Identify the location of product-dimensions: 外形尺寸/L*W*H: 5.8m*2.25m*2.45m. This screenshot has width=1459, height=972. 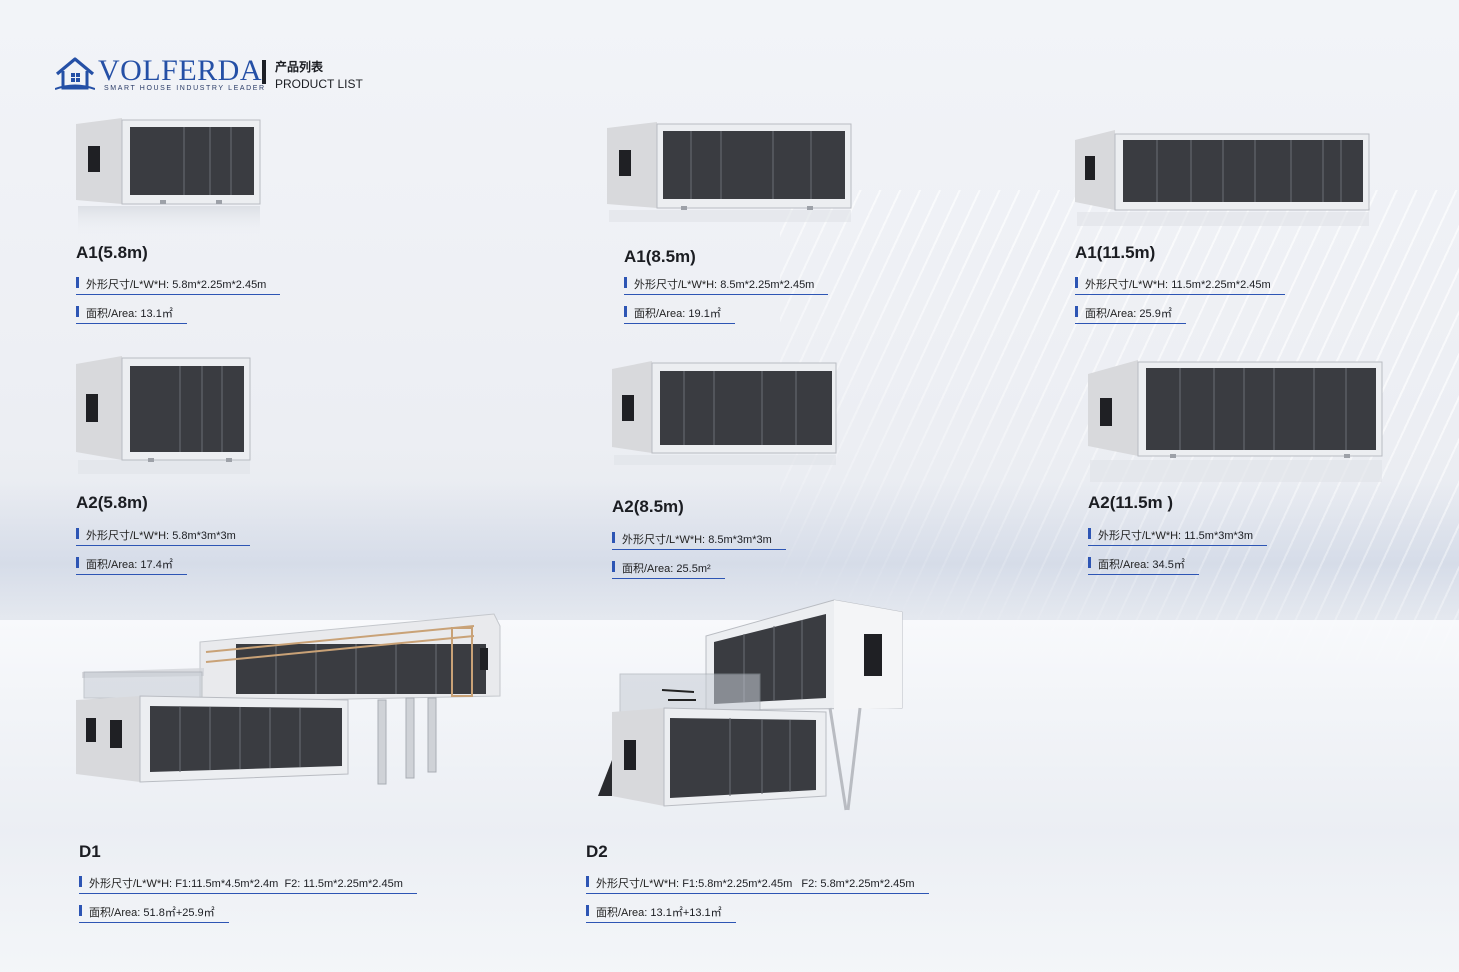
(178, 285).